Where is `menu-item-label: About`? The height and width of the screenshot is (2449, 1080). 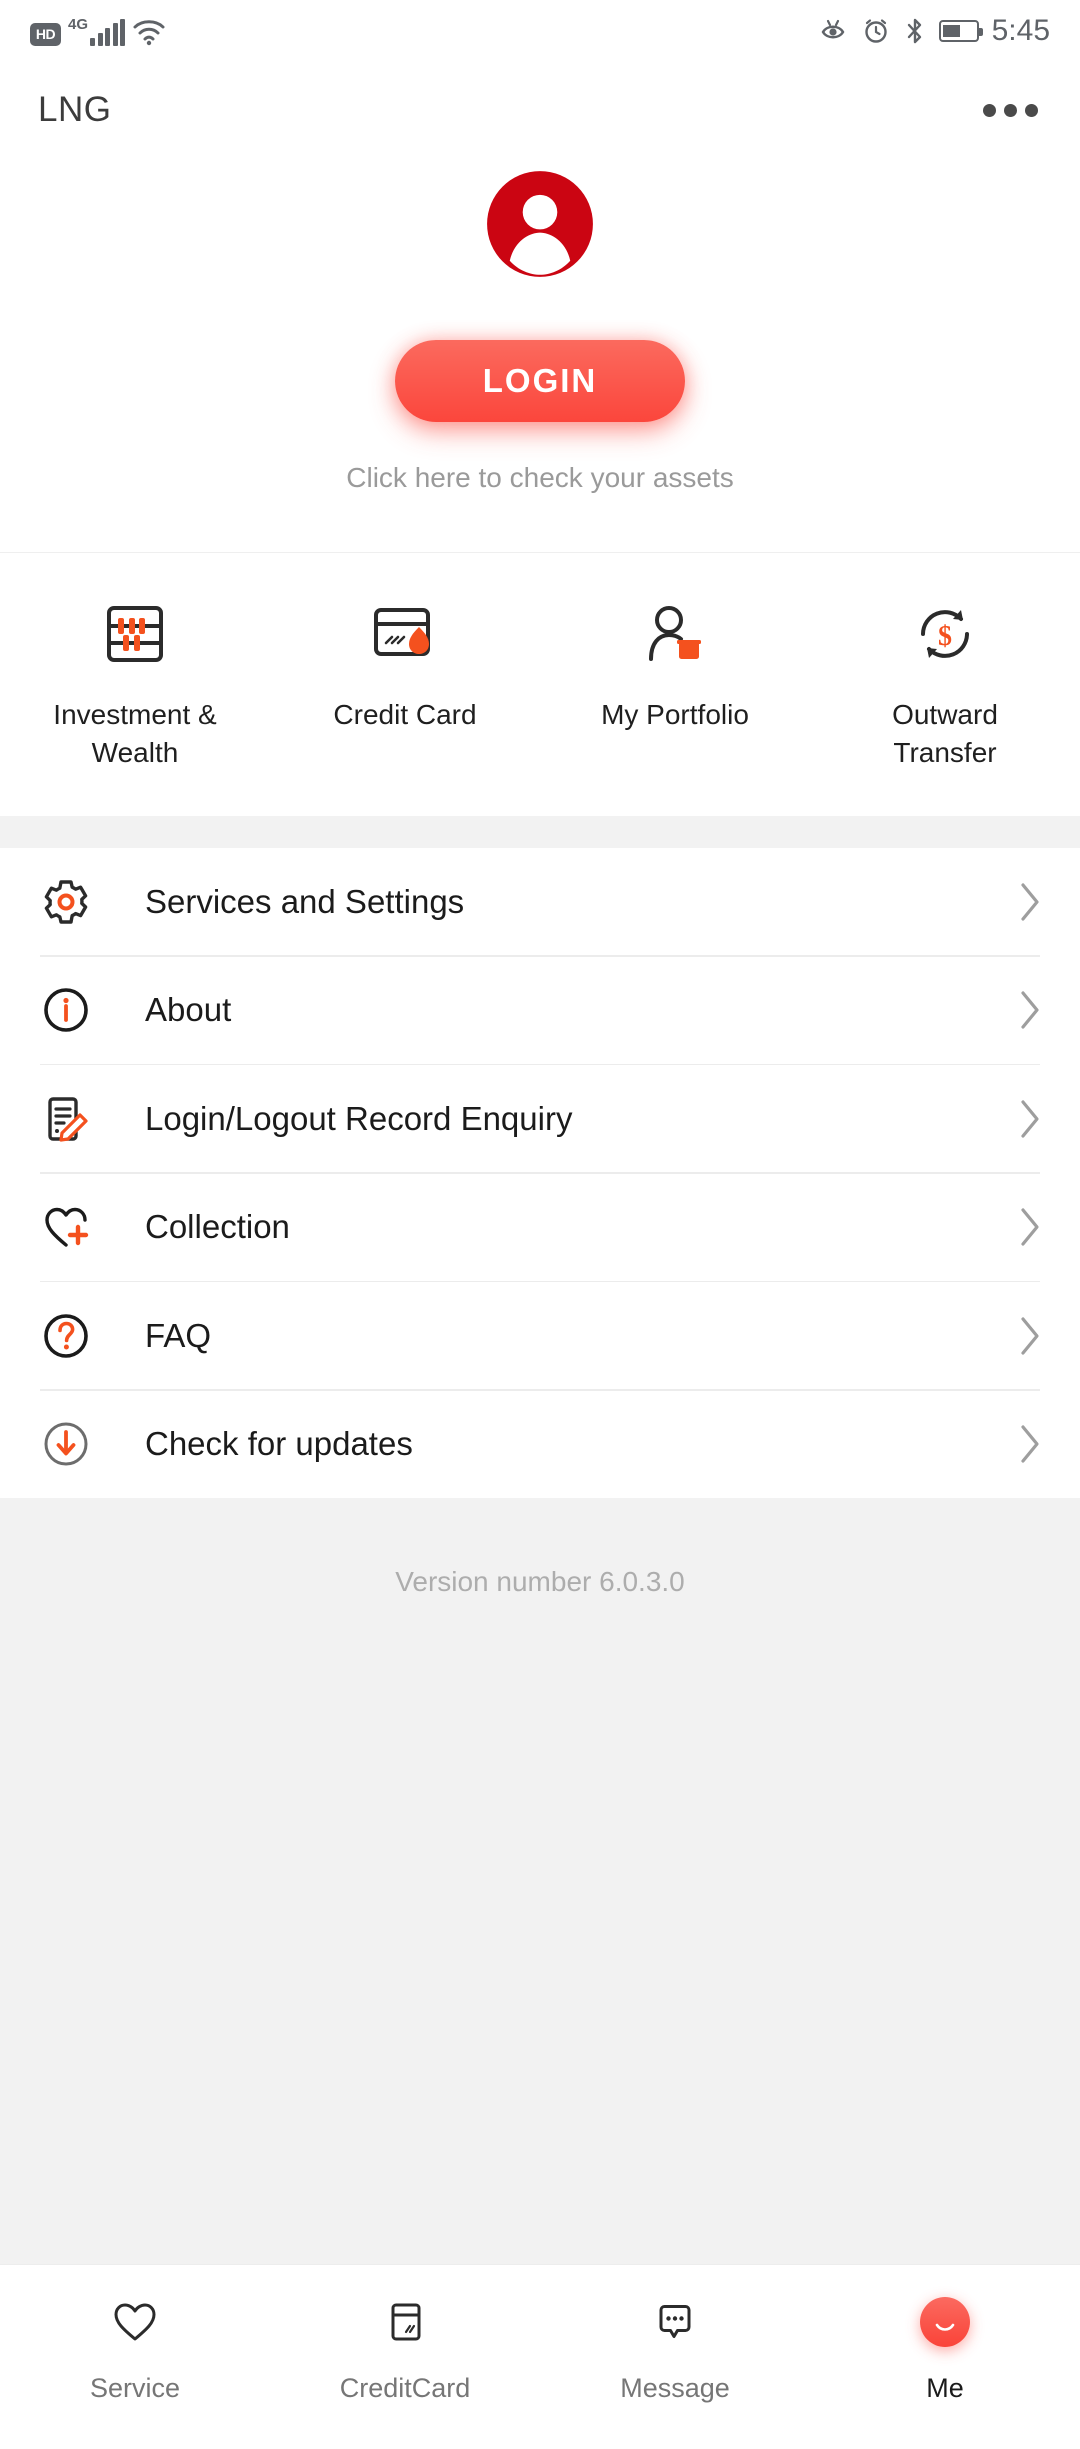
menu-item-label: About is located at coordinates (188, 1010).